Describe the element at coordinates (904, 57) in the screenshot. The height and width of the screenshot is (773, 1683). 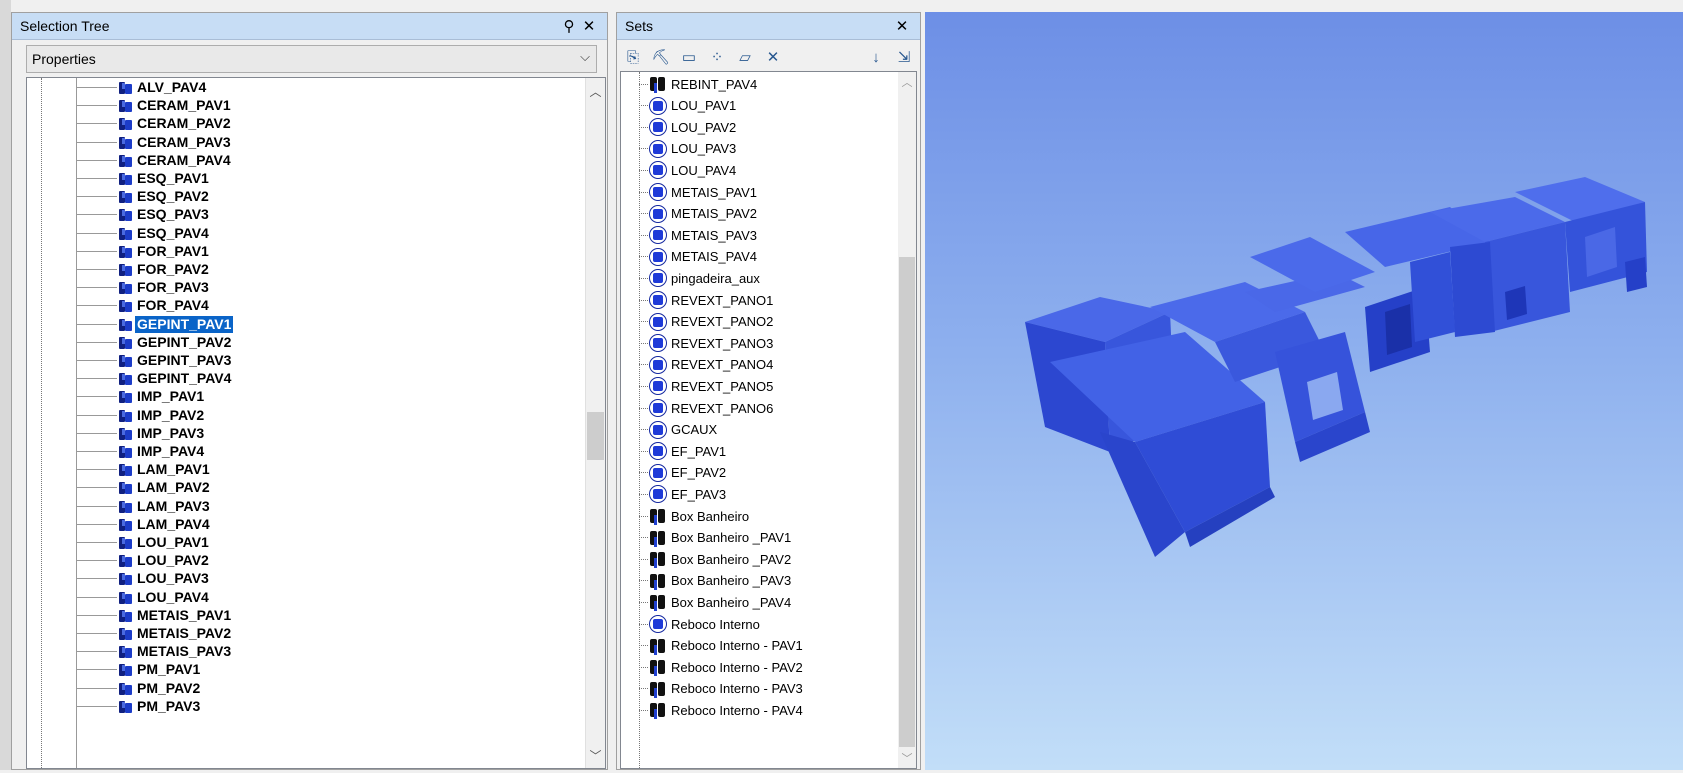
I see `import-export-icon: ⇲` at that location.